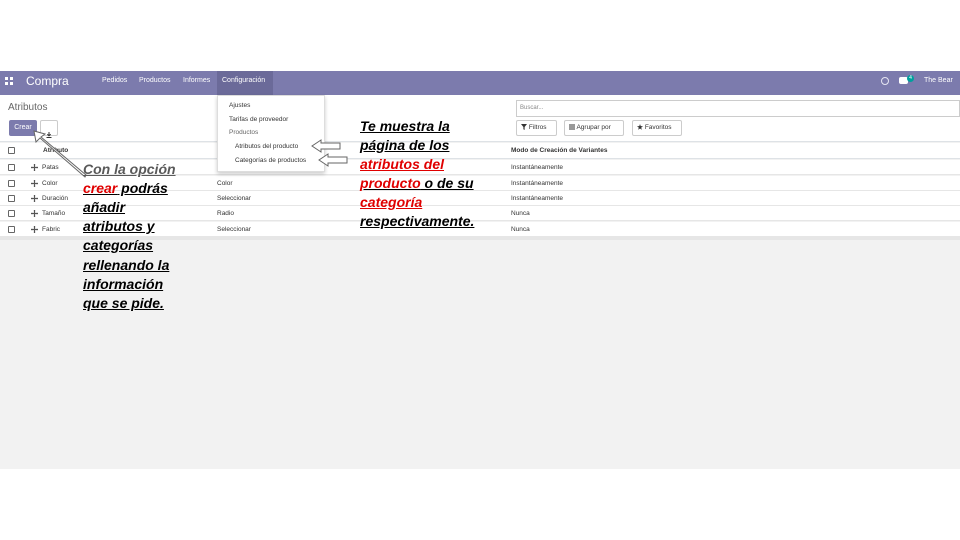 The image size is (960, 540). What do you see at coordinates (447, 183) in the screenshot?
I see `annotation-text: o de su` at bounding box center [447, 183].